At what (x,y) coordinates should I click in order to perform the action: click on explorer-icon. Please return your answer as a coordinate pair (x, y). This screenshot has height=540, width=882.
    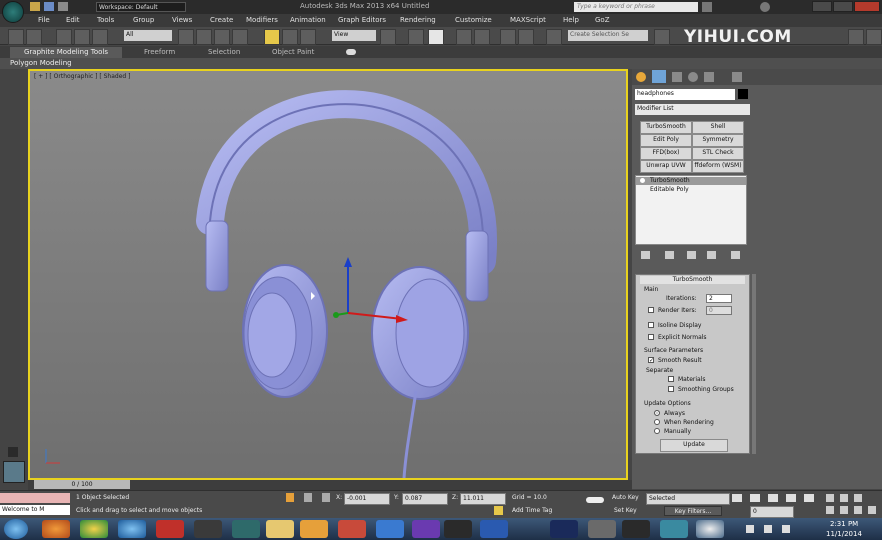
    Looking at the image, I should click on (280, 529).